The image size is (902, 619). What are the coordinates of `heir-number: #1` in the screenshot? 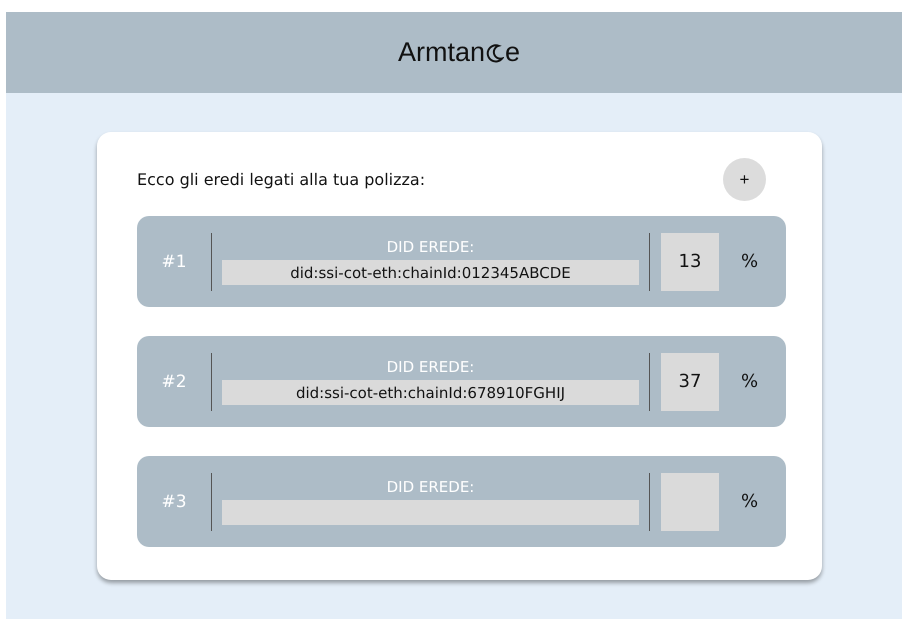 It's located at (174, 262).